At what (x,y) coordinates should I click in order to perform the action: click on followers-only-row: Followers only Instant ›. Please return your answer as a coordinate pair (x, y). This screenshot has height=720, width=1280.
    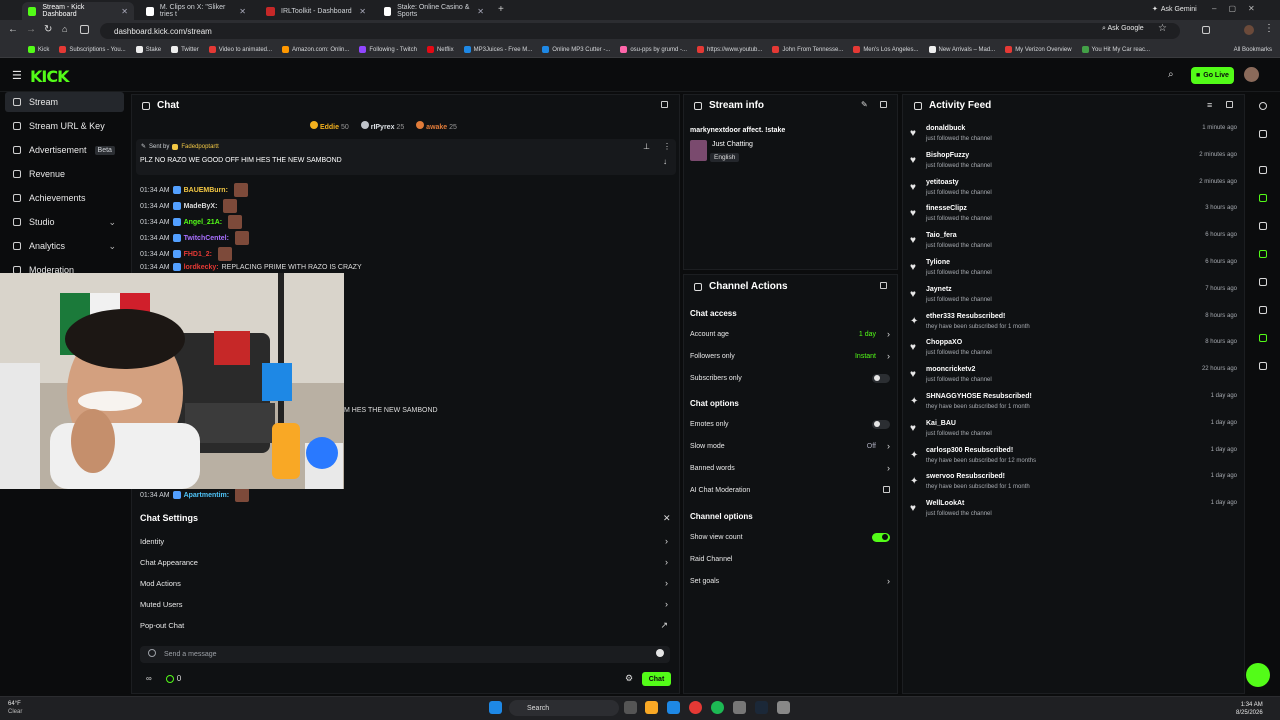
    Looking at the image, I should click on (792, 356).